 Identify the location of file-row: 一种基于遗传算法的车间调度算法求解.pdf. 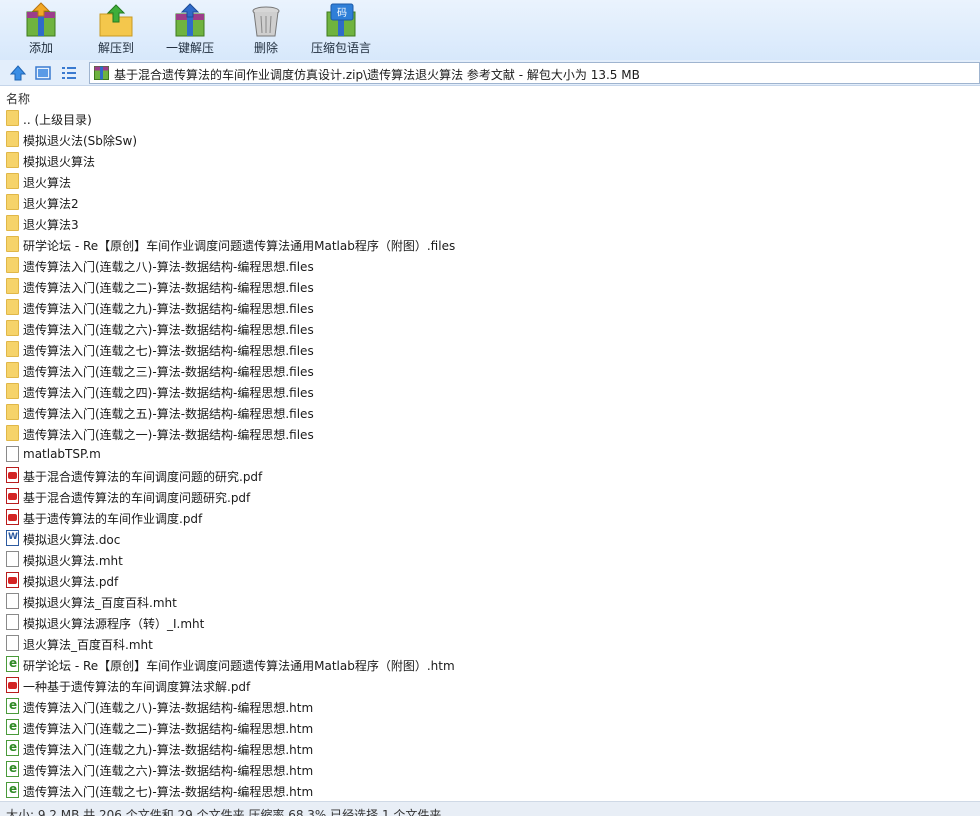
(490, 685).